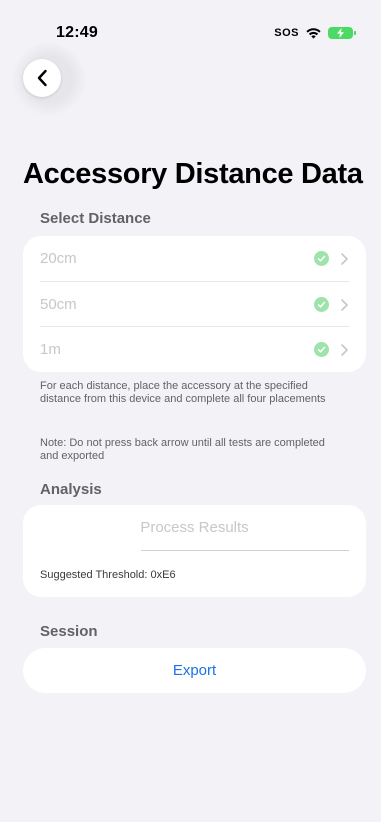  I want to click on distance-row-50cm: 50cm, so click(203, 304).